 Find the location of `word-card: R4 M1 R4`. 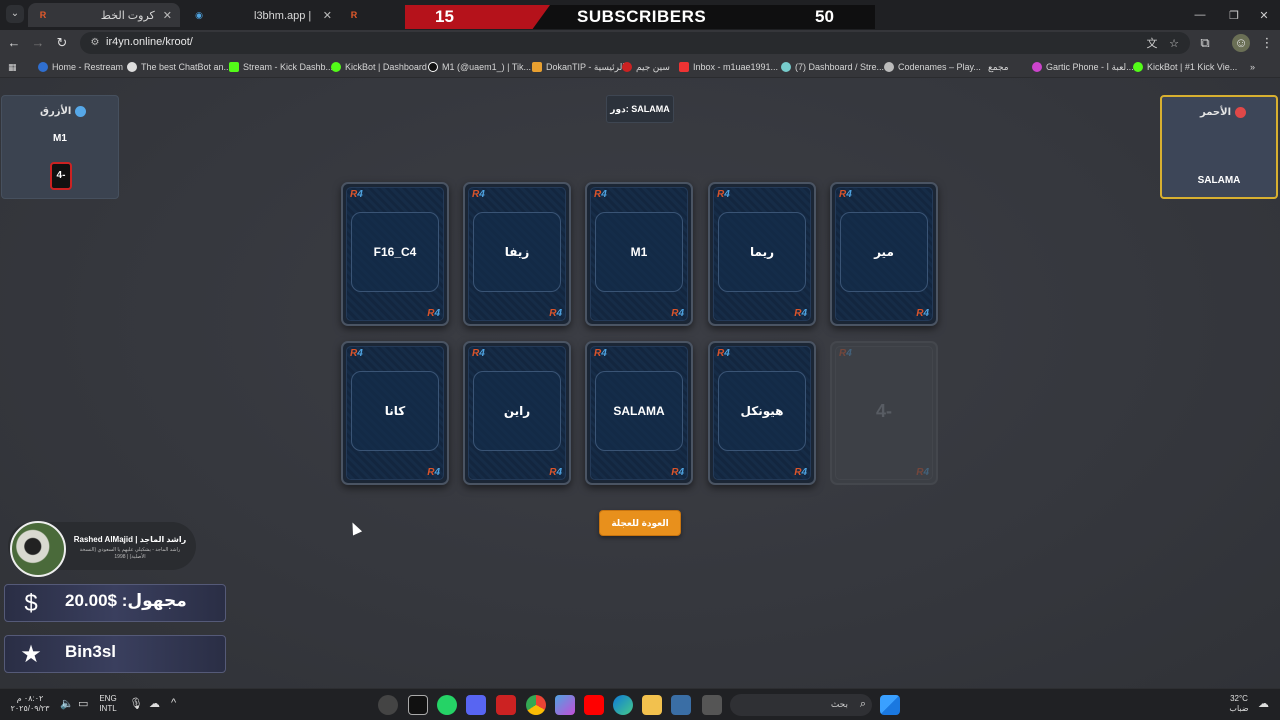

word-card: R4 M1 R4 is located at coordinates (639, 254).